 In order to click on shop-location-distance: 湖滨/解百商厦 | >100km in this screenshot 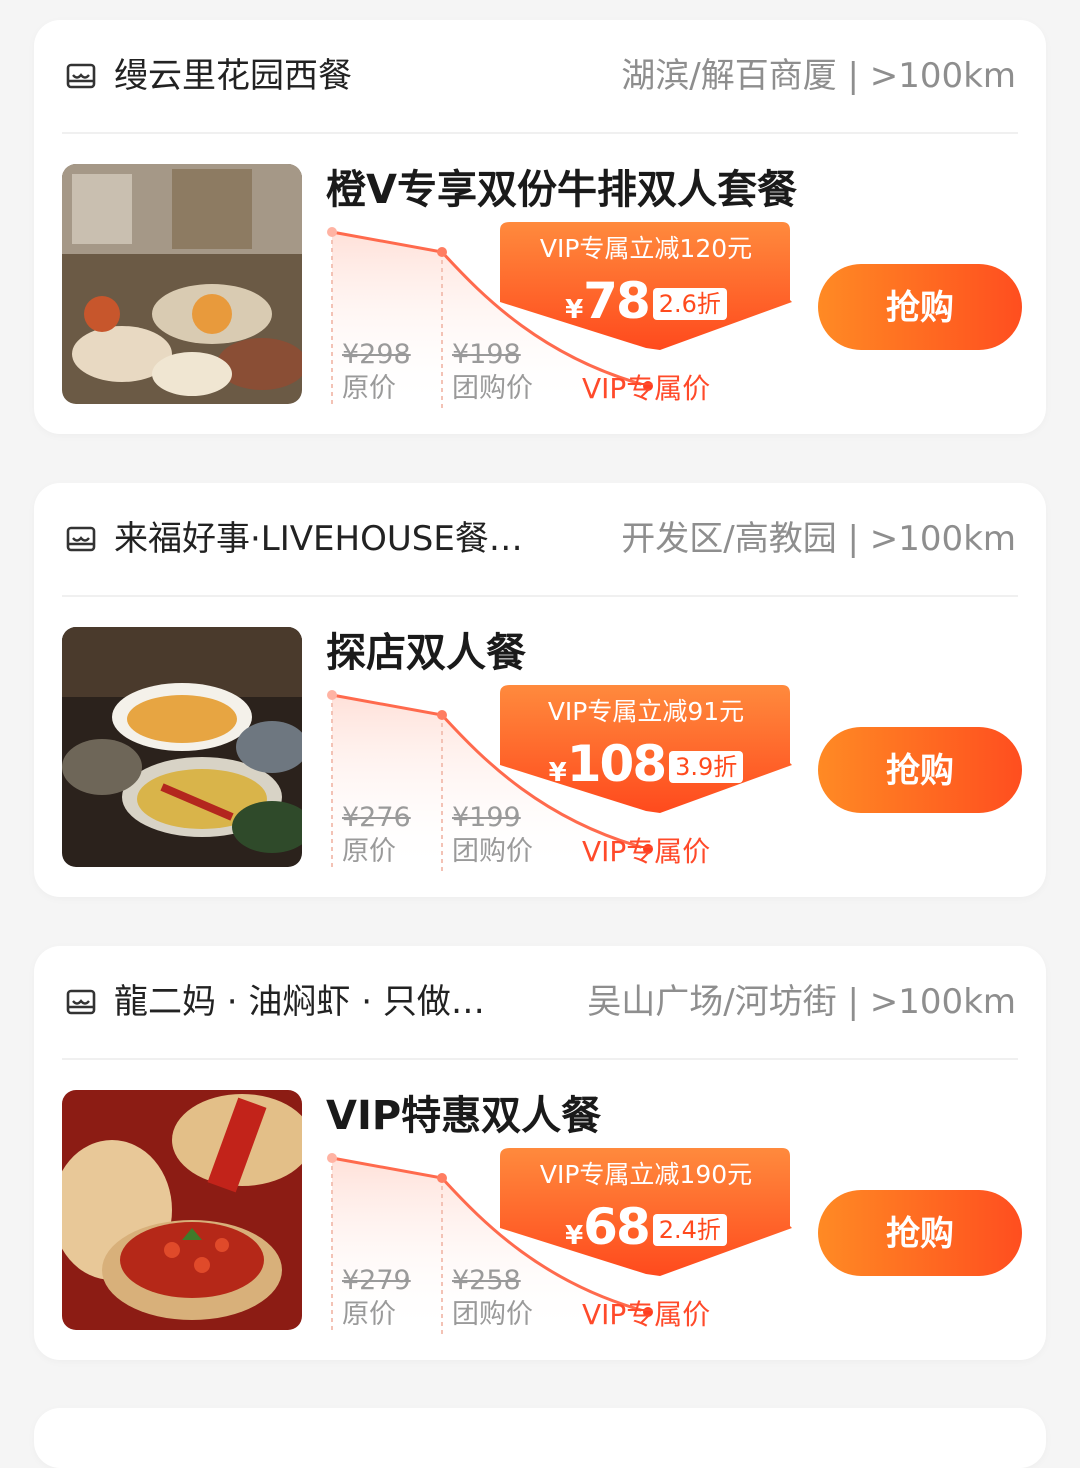, I will do `click(818, 76)`.